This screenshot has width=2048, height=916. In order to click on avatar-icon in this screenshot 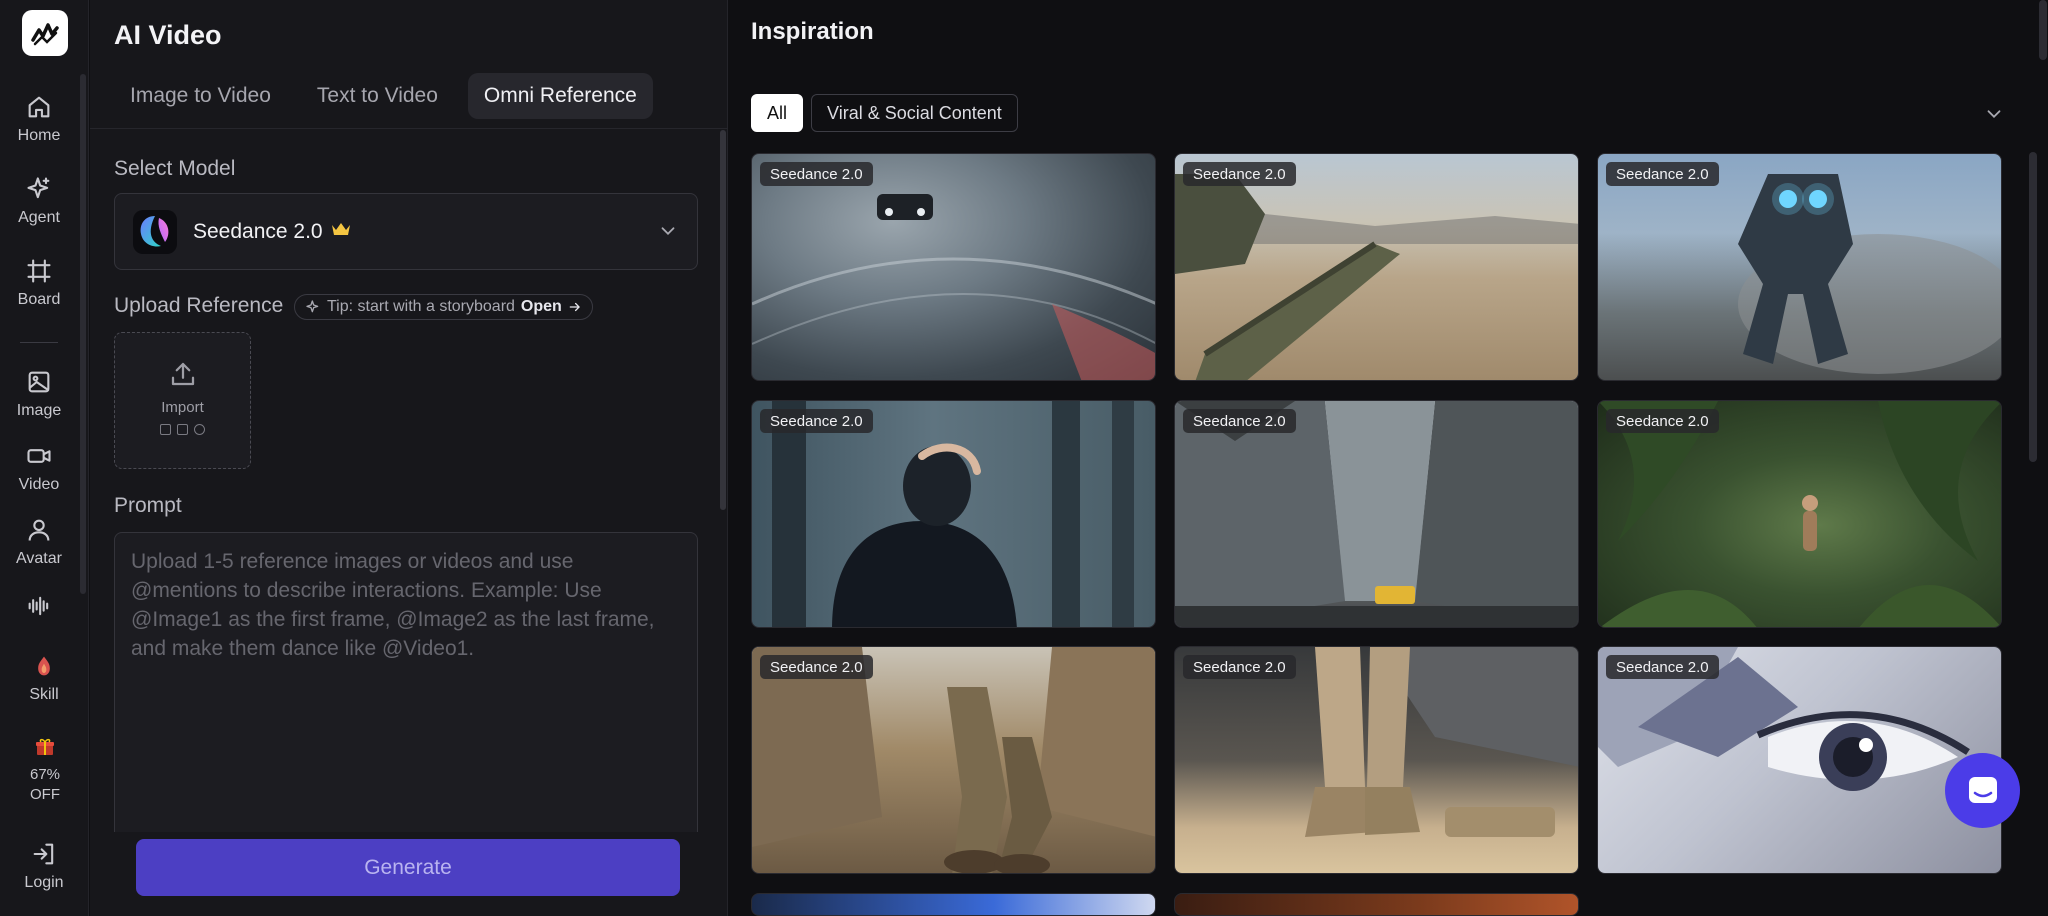, I will do `click(39, 530)`.